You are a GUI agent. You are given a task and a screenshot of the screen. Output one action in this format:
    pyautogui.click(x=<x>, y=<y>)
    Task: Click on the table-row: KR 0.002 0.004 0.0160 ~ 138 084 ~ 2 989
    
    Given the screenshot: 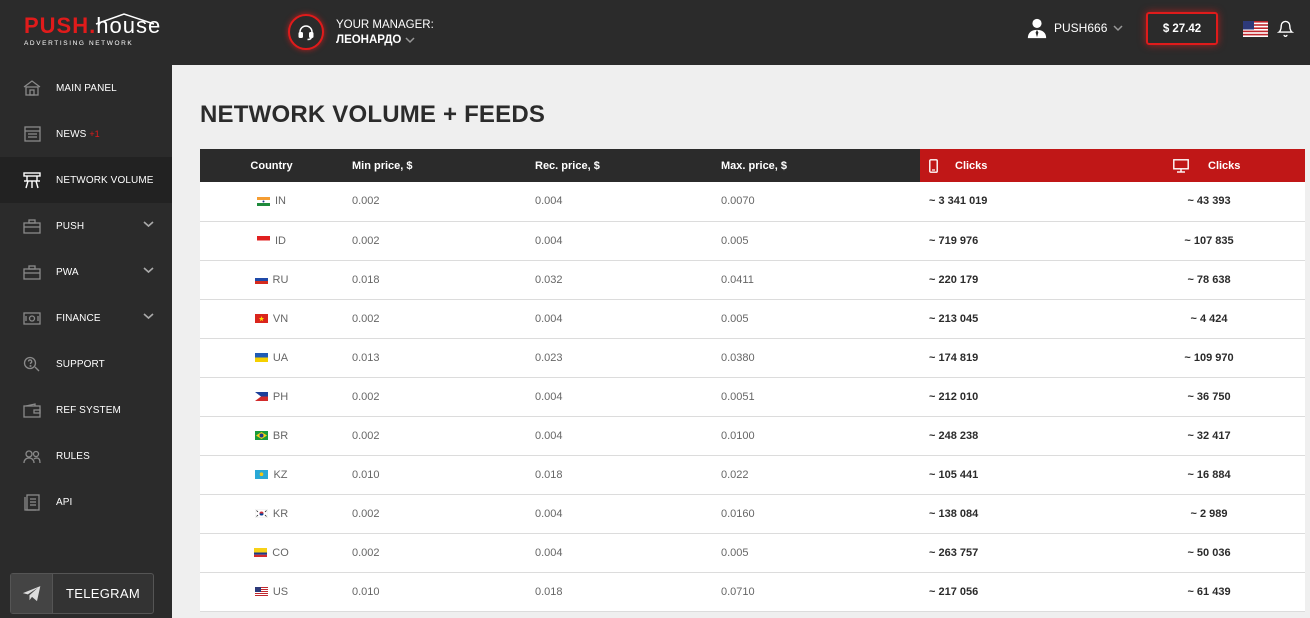 What is the action you would take?
    pyautogui.click(x=752, y=514)
    